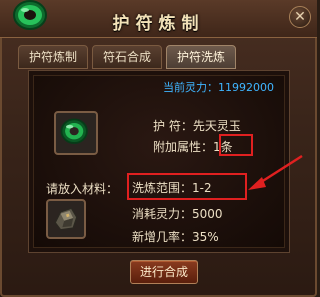 This screenshot has height=297, width=320. Describe the element at coordinates (177, 214) in the screenshot. I see `cost-row: 消耗灵力：5000` at that location.